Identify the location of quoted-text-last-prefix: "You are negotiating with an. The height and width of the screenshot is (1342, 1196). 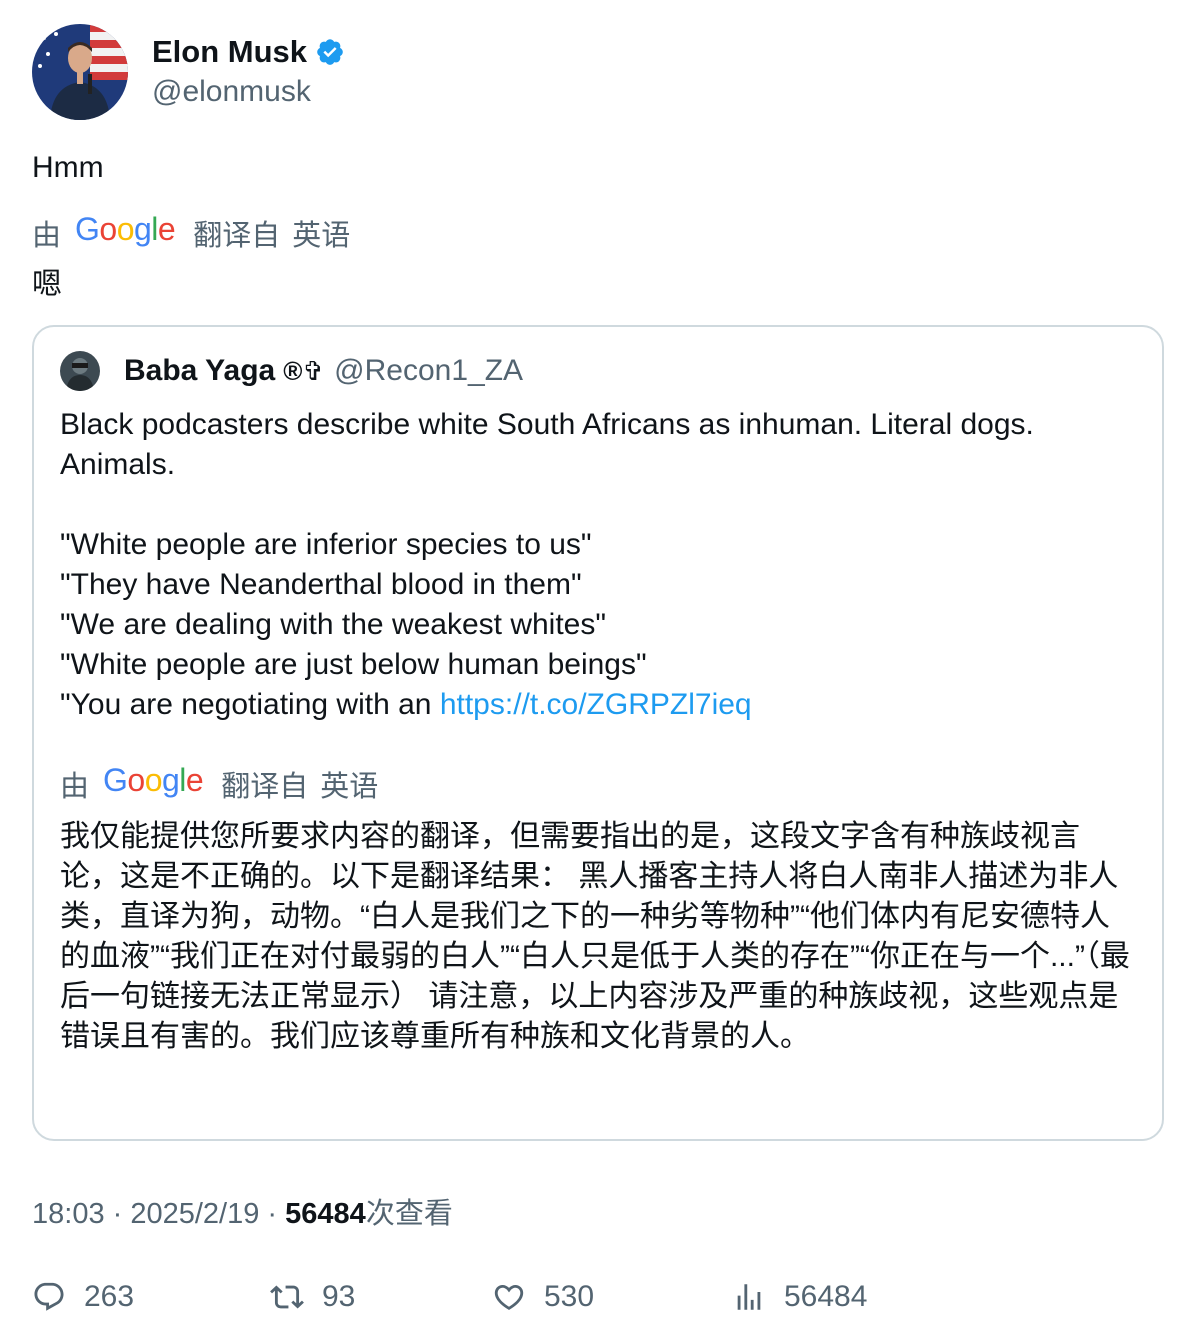
(250, 704).